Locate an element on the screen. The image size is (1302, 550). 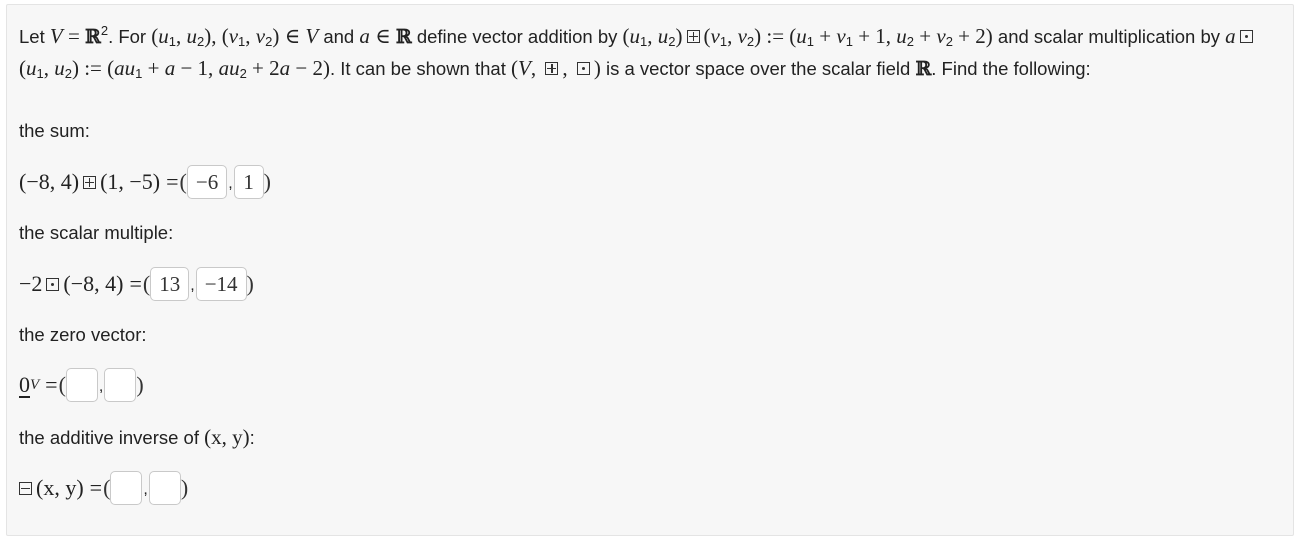
zero-vector-subscript: V is located at coordinates (35, 384).